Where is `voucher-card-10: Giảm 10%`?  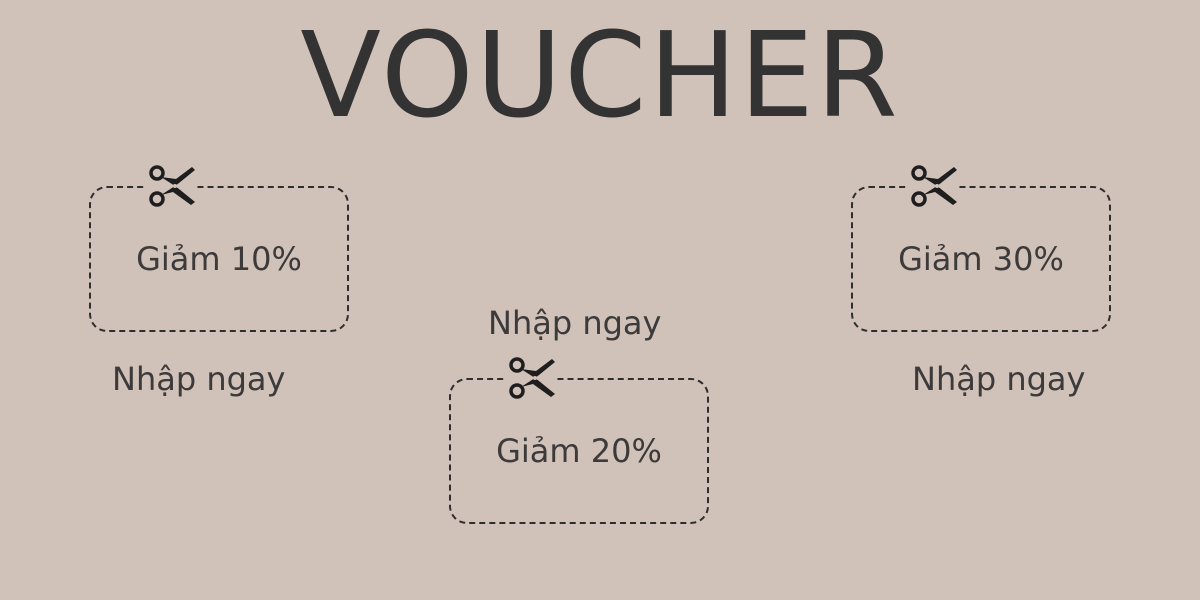
voucher-card-10: Giảm 10% is located at coordinates (219, 247).